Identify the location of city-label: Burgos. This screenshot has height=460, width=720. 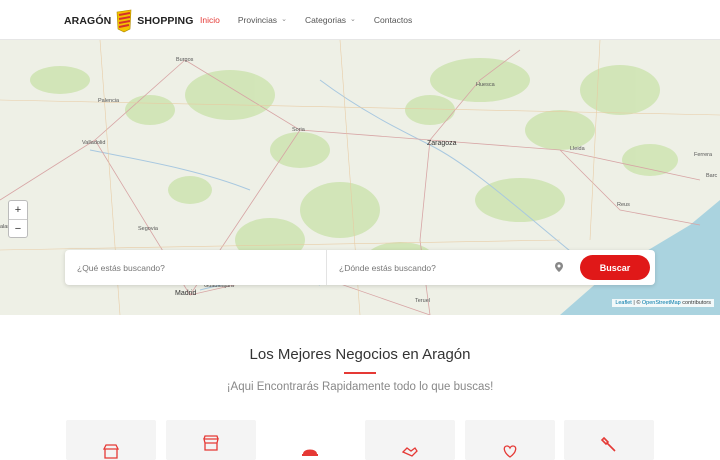
(185, 60).